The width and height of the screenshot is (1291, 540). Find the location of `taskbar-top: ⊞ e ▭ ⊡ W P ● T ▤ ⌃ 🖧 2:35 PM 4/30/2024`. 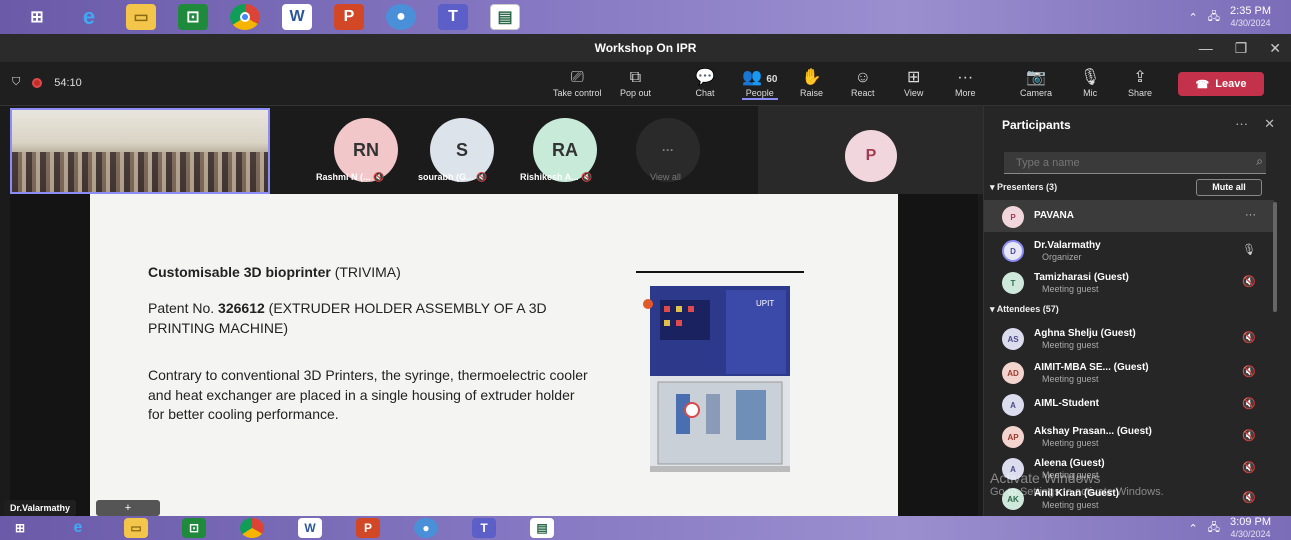

taskbar-top: ⊞ e ▭ ⊡ W P ● T ▤ ⌃ 🖧 2:35 PM 4/30/2024 is located at coordinates (645, 17).